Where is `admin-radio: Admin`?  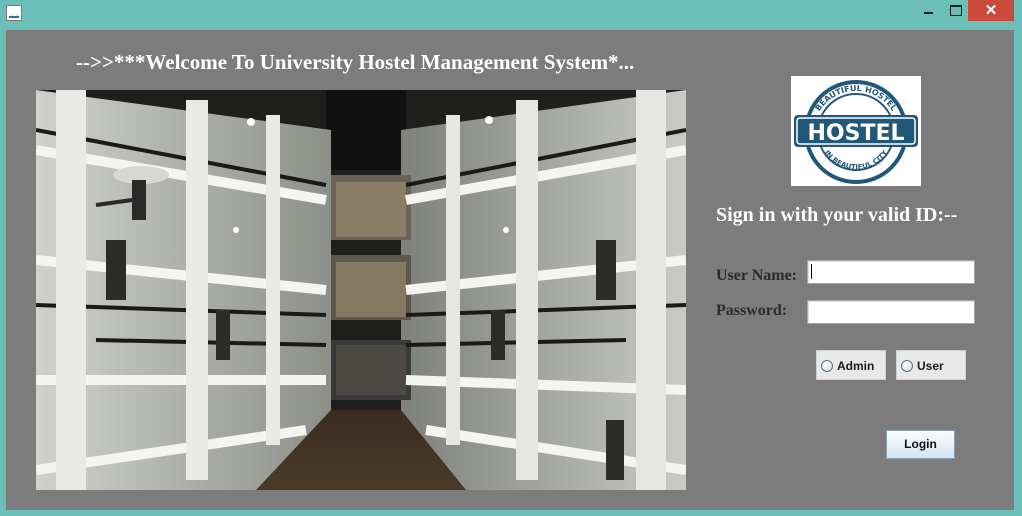 admin-radio: Admin is located at coordinates (851, 365).